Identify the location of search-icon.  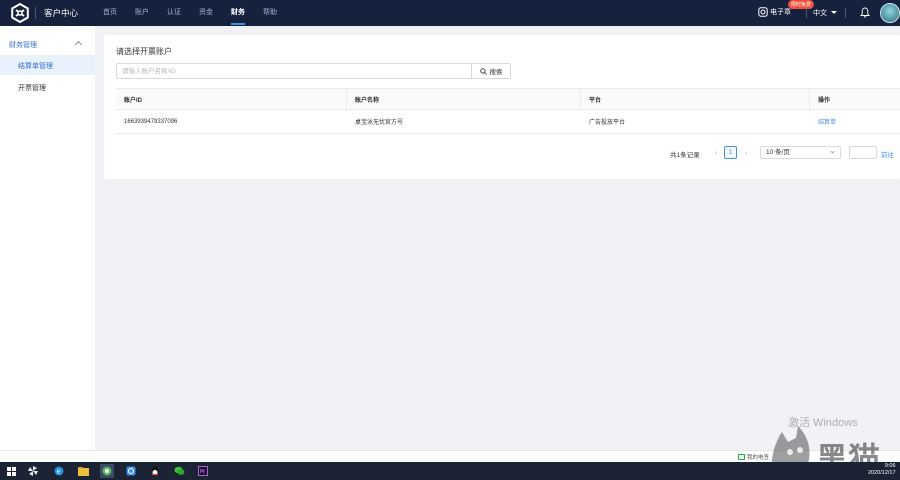
(483, 71).